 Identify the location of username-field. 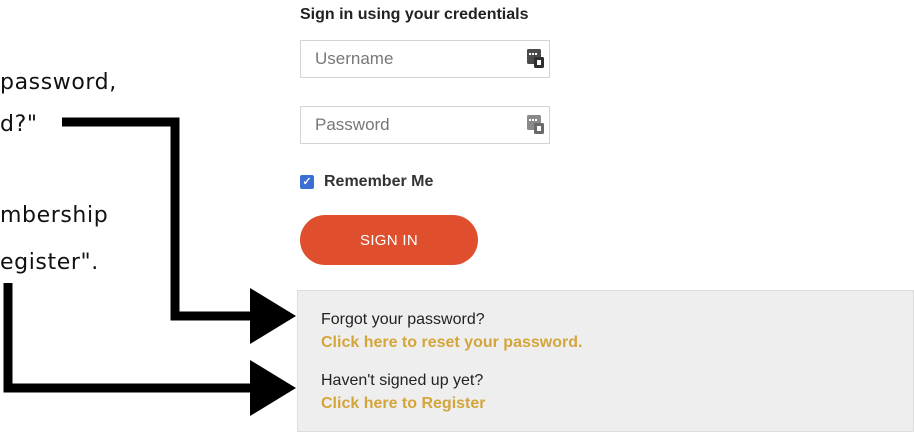
(425, 59).